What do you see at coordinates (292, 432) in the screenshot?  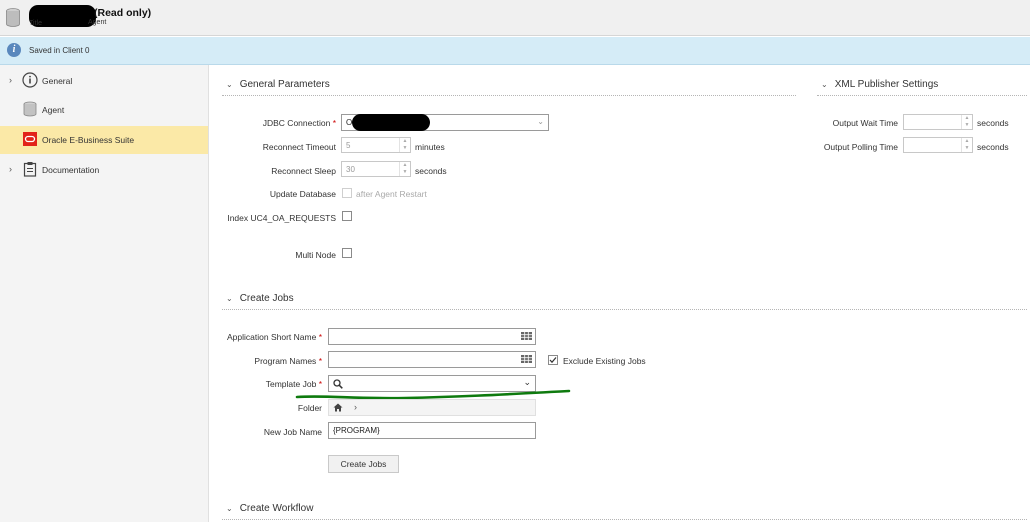 I see `new-job-name-label: New Job Name` at bounding box center [292, 432].